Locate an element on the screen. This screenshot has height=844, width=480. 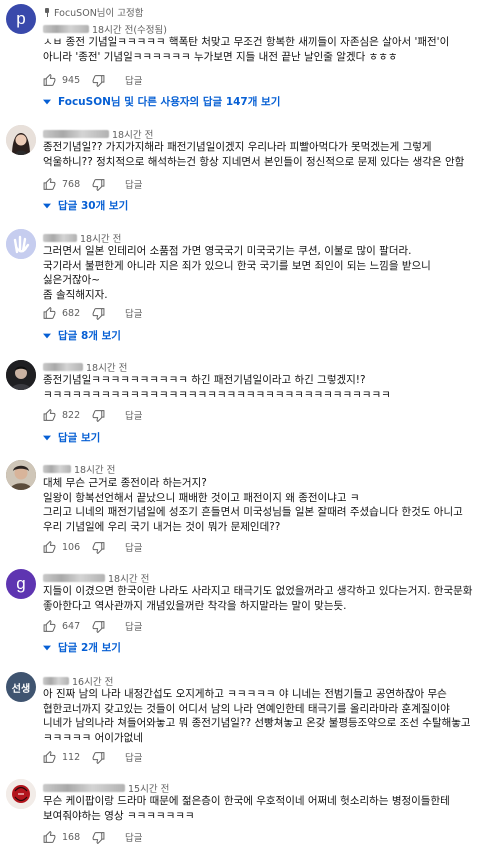
comment-header: 18시간 전(수정됨) is located at coordinates (105, 29).